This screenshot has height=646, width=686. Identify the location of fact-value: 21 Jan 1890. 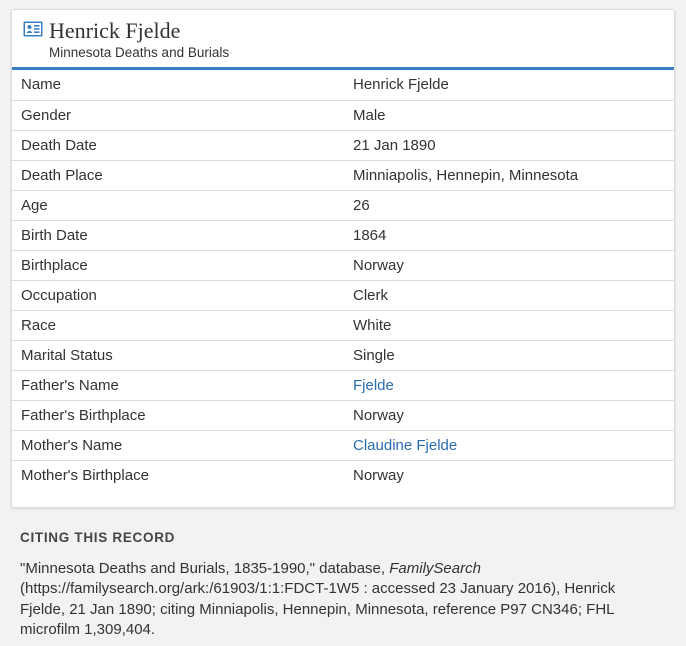
(509, 145).